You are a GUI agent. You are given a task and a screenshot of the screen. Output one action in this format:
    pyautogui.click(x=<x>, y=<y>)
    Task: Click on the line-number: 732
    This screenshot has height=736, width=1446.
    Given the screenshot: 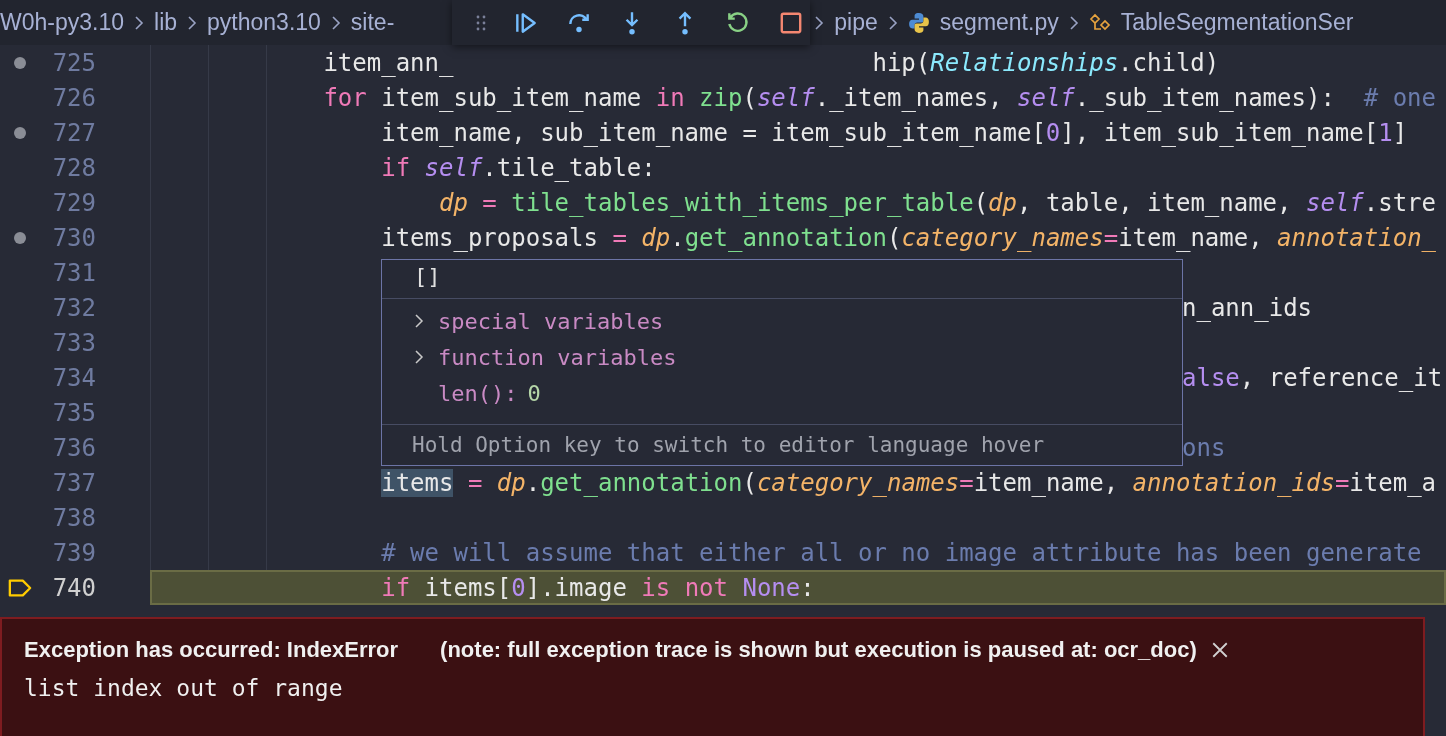 What is the action you would take?
    pyautogui.click(x=73, y=307)
    